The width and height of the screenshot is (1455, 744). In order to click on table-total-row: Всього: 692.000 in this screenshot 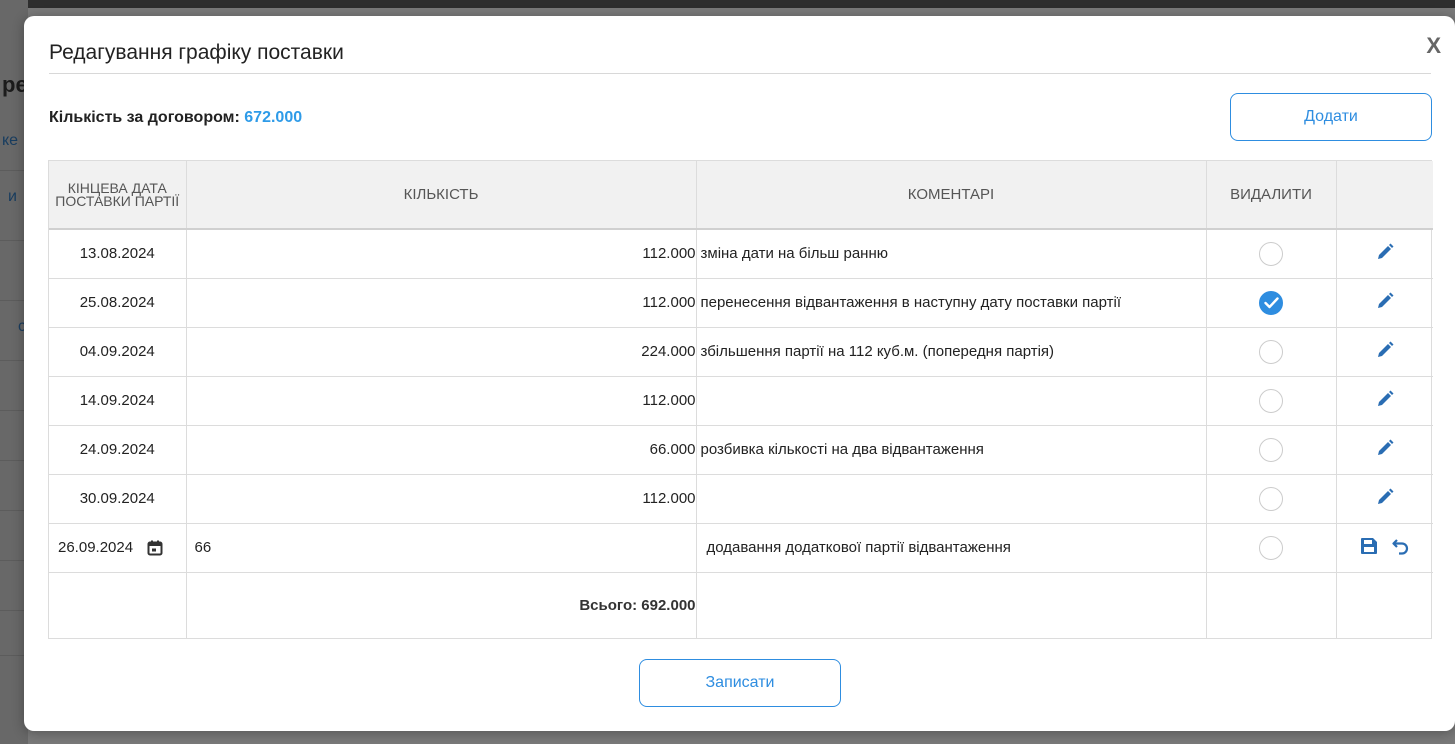, I will do `click(741, 605)`.